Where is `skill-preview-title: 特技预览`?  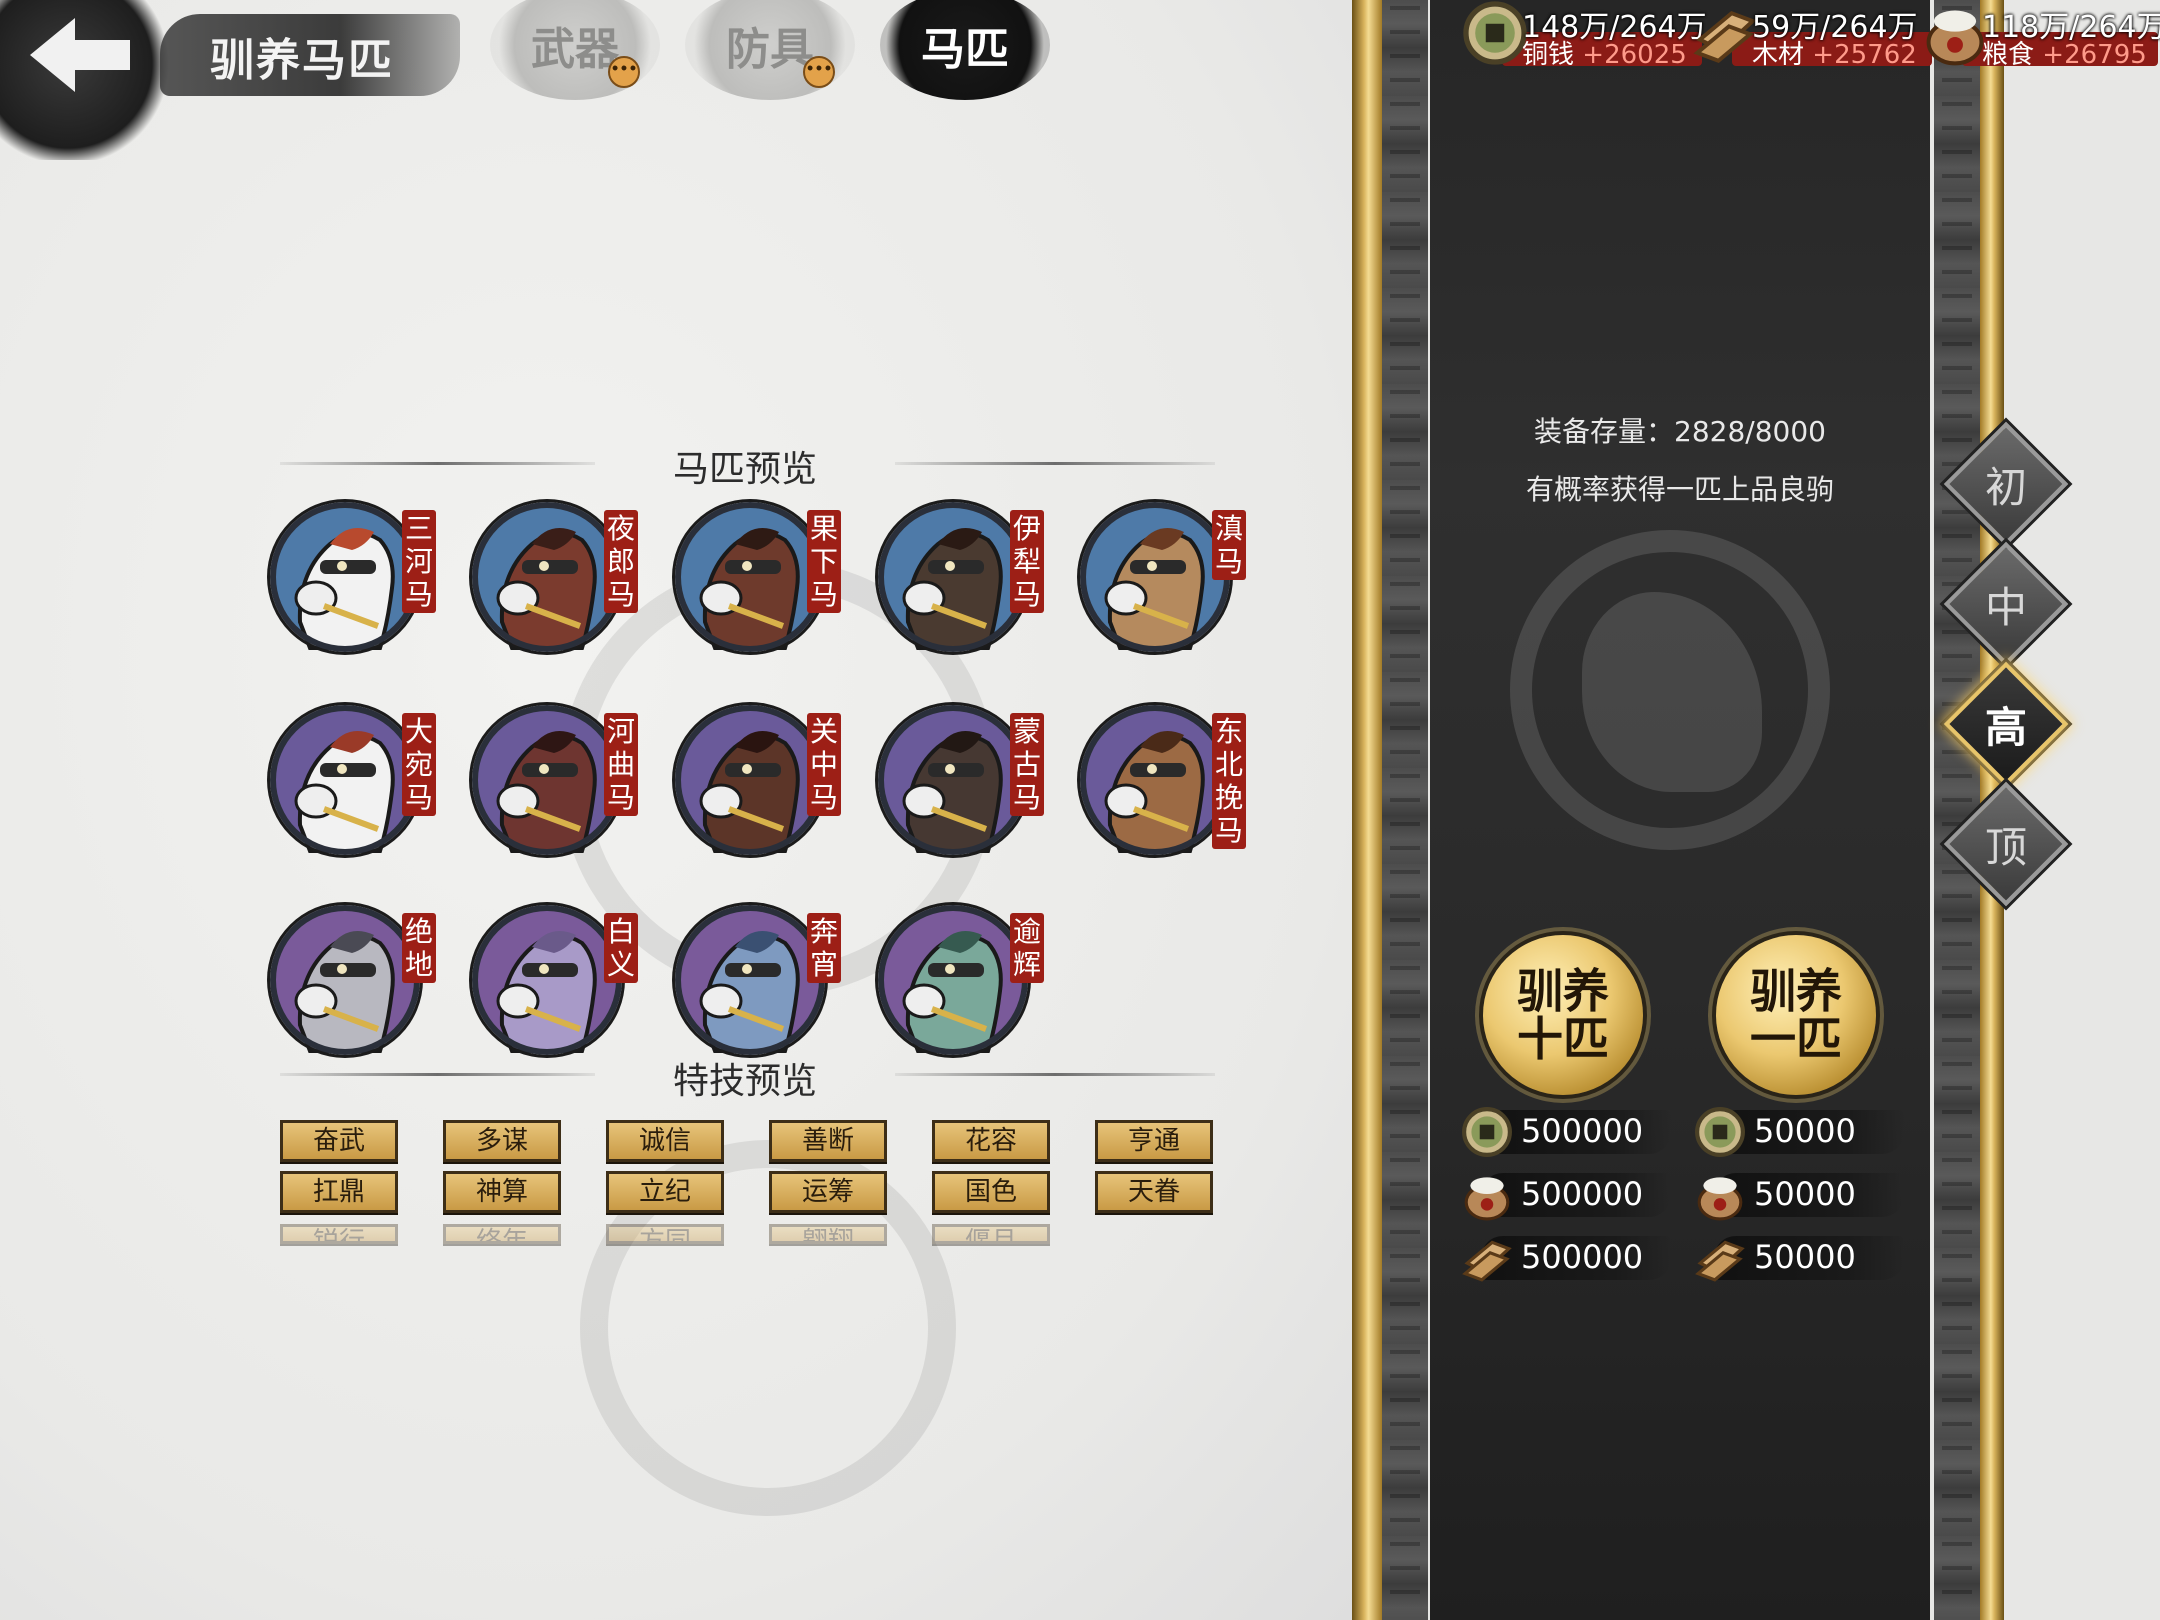 skill-preview-title: 特技预览 is located at coordinates (744, 1081).